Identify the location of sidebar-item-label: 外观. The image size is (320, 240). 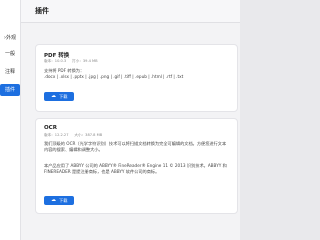
(10, 38).